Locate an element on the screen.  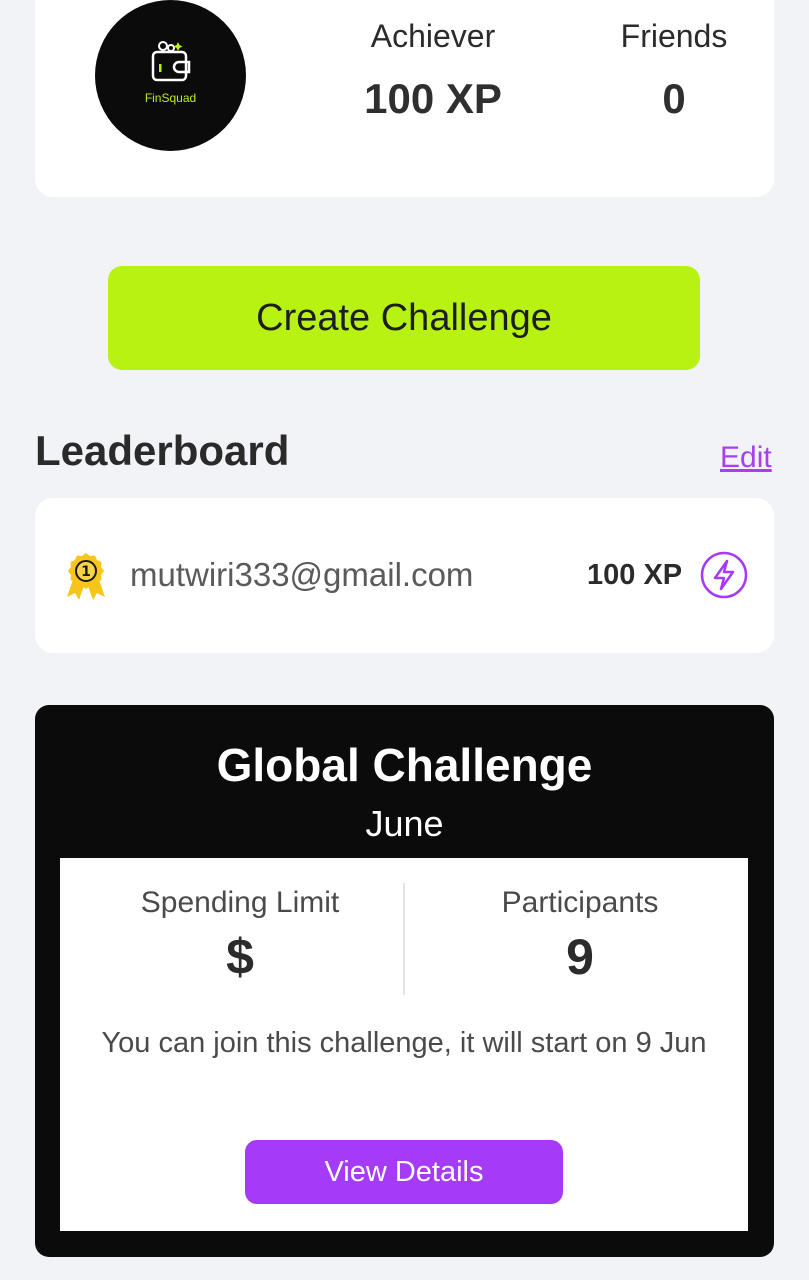
spending-limit-label: Spending Limit is located at coordinates (240, 902).